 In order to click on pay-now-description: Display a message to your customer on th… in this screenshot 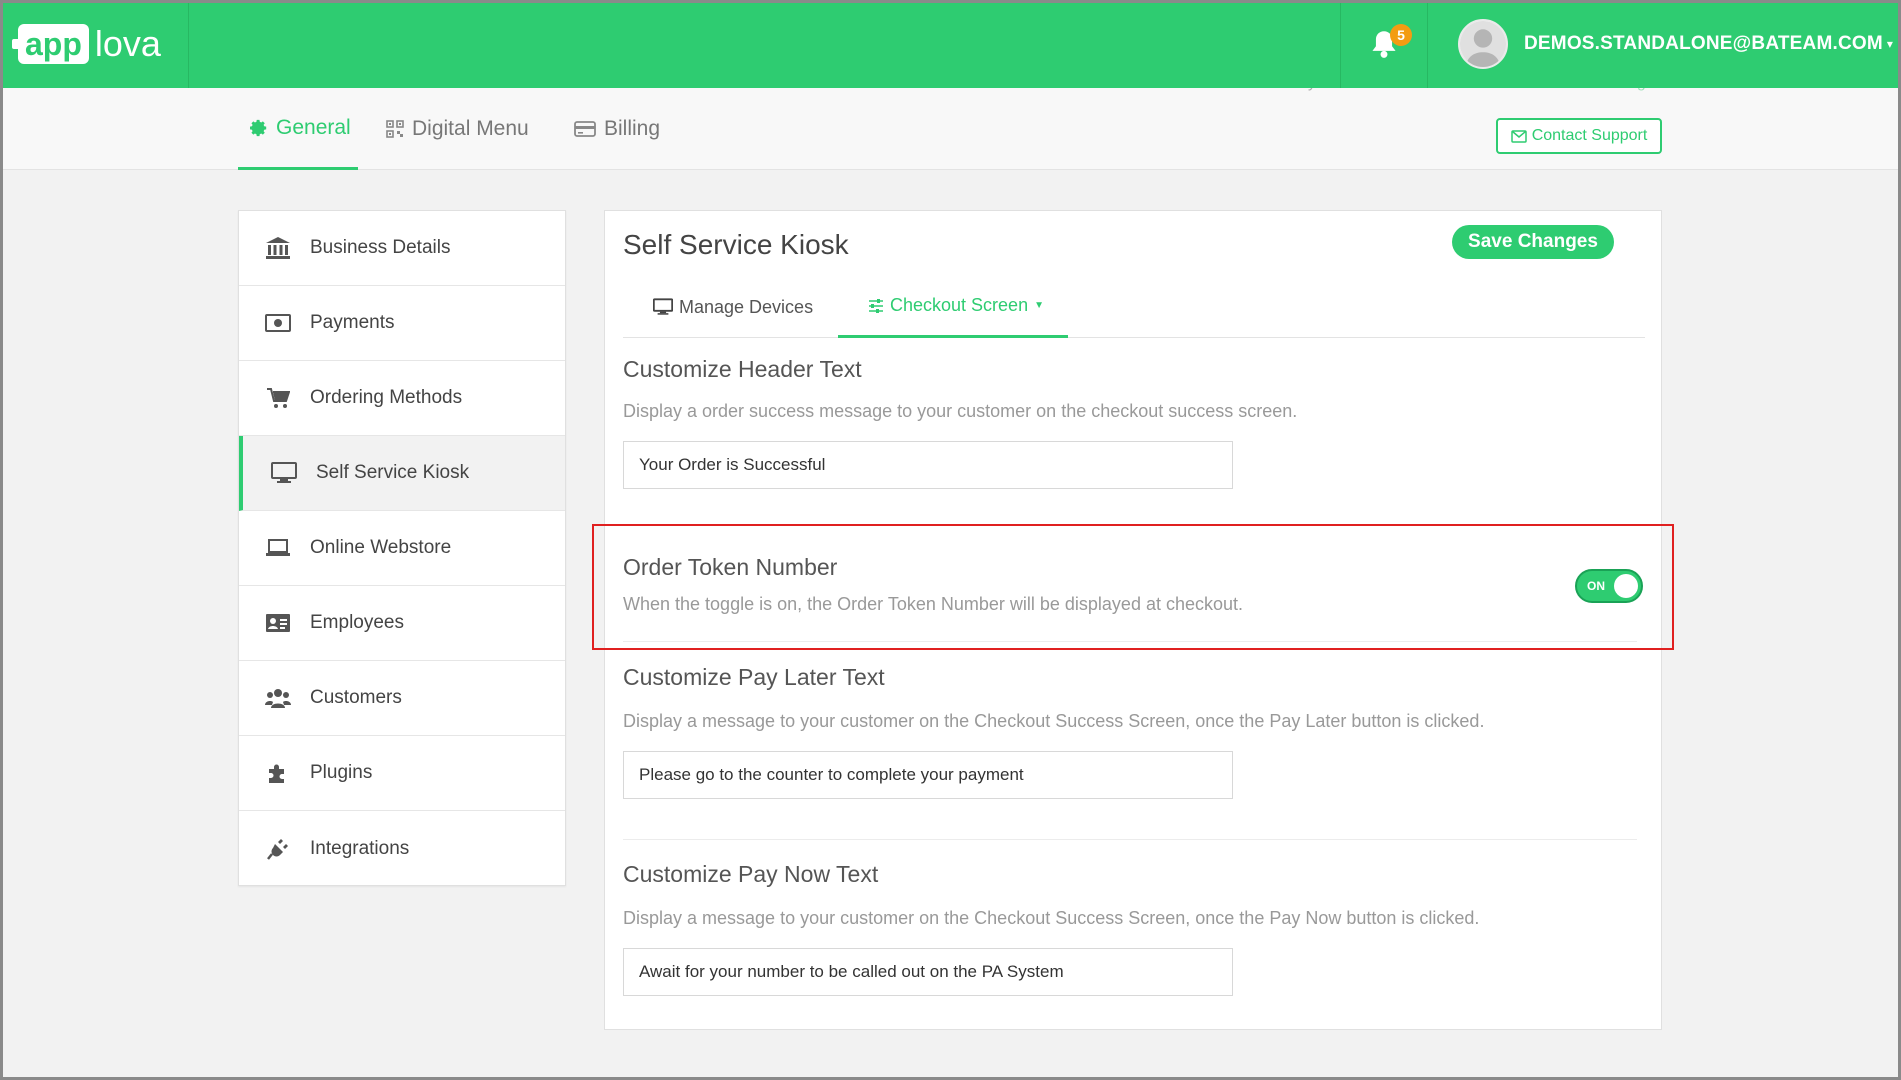, I will do `click(1051, 918)`.